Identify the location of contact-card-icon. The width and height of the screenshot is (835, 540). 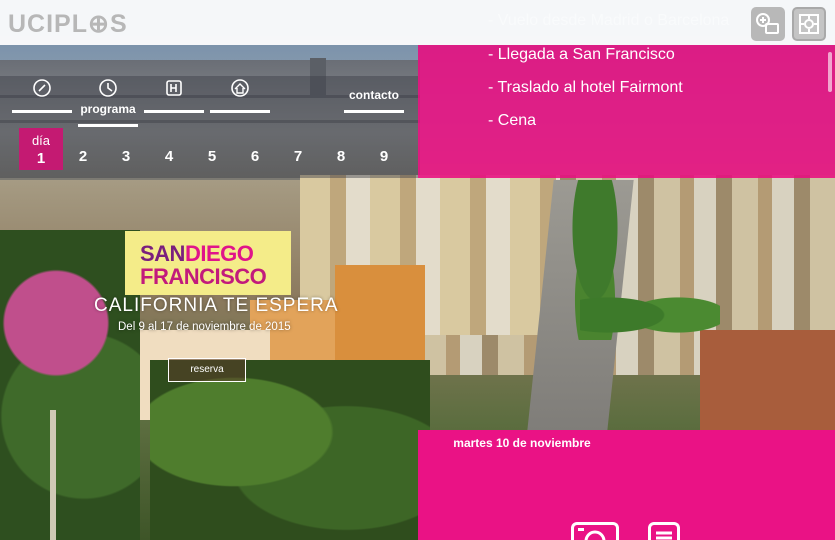
(768, 24).